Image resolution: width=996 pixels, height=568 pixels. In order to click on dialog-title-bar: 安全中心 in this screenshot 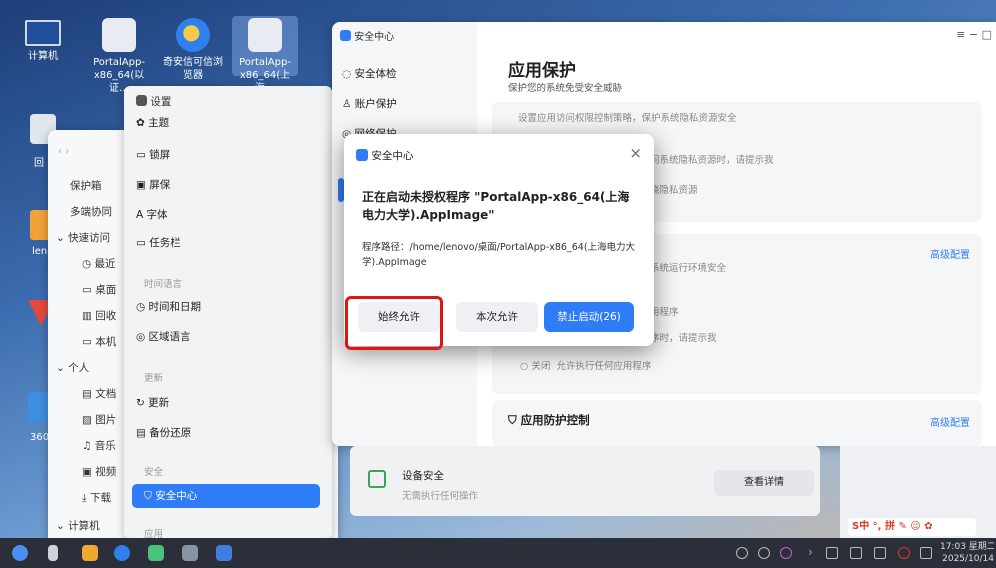, I will do `click(384, 155)`.